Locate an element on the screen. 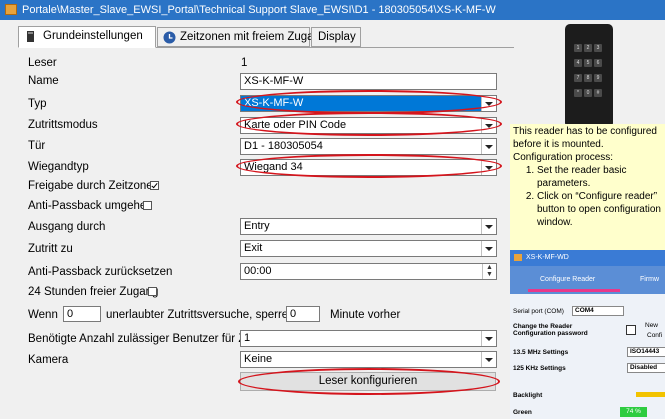  name-input: XS-K-MF-W is located at coordinates (368, 81).